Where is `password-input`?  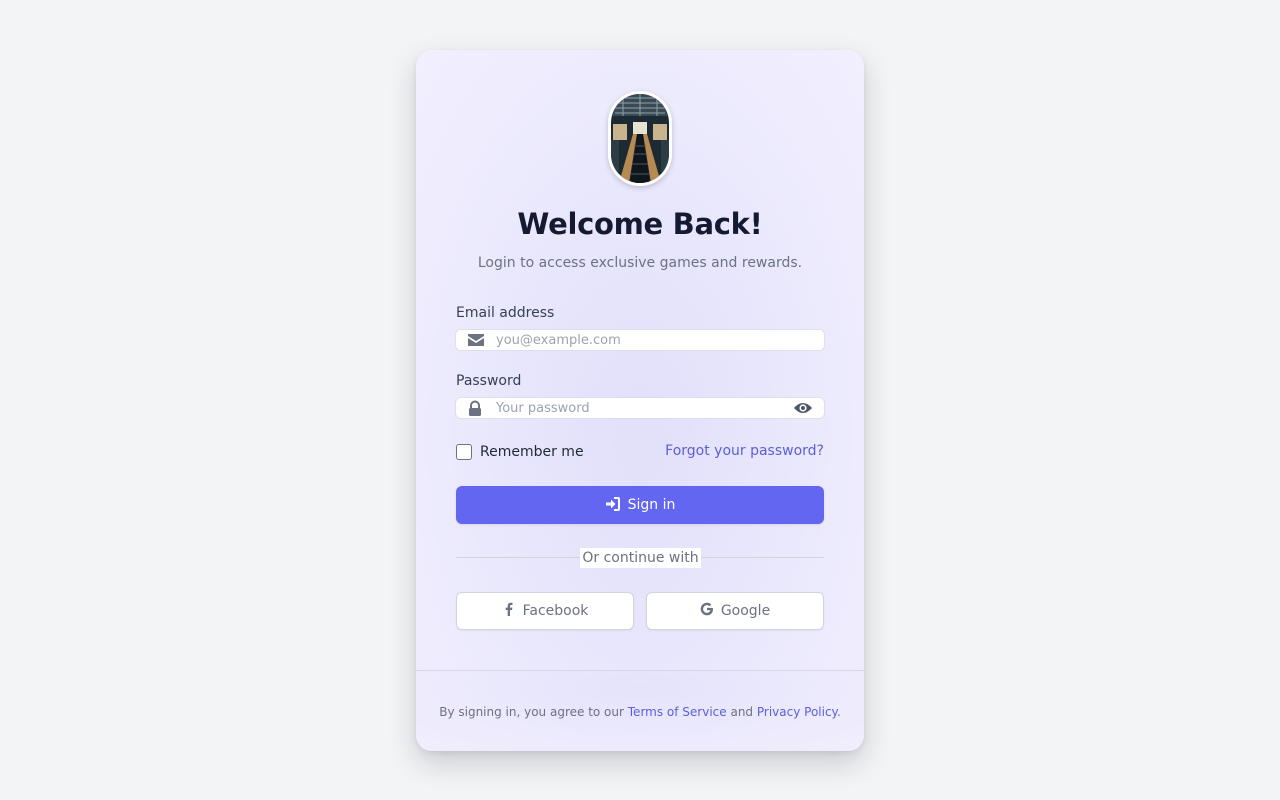
password-input is located at coordinates (641, 408).